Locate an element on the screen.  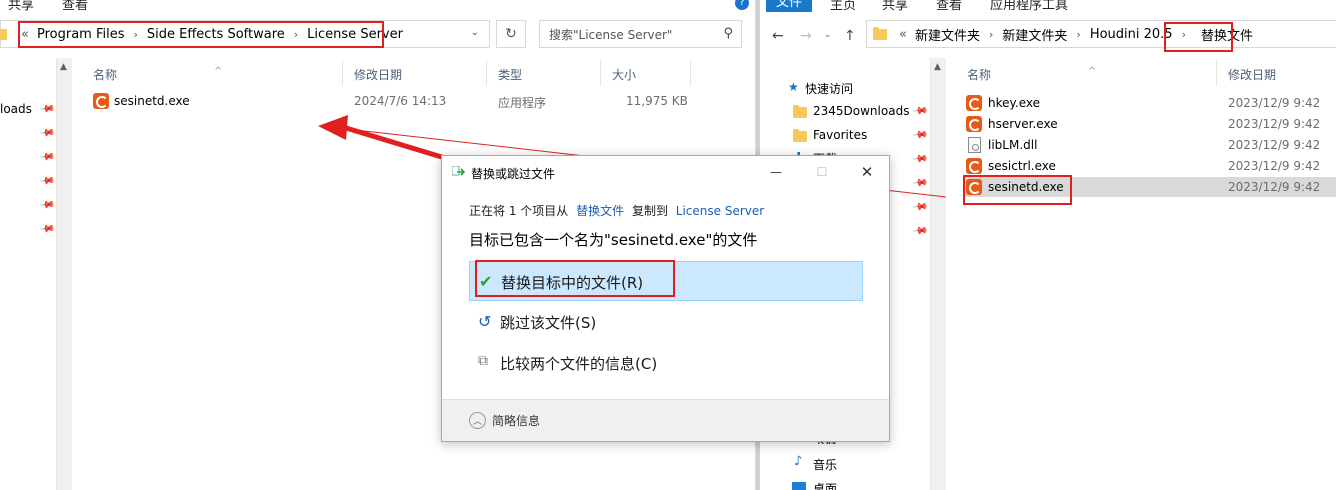
column-size: 大小 is located at coordinates (624, 74).